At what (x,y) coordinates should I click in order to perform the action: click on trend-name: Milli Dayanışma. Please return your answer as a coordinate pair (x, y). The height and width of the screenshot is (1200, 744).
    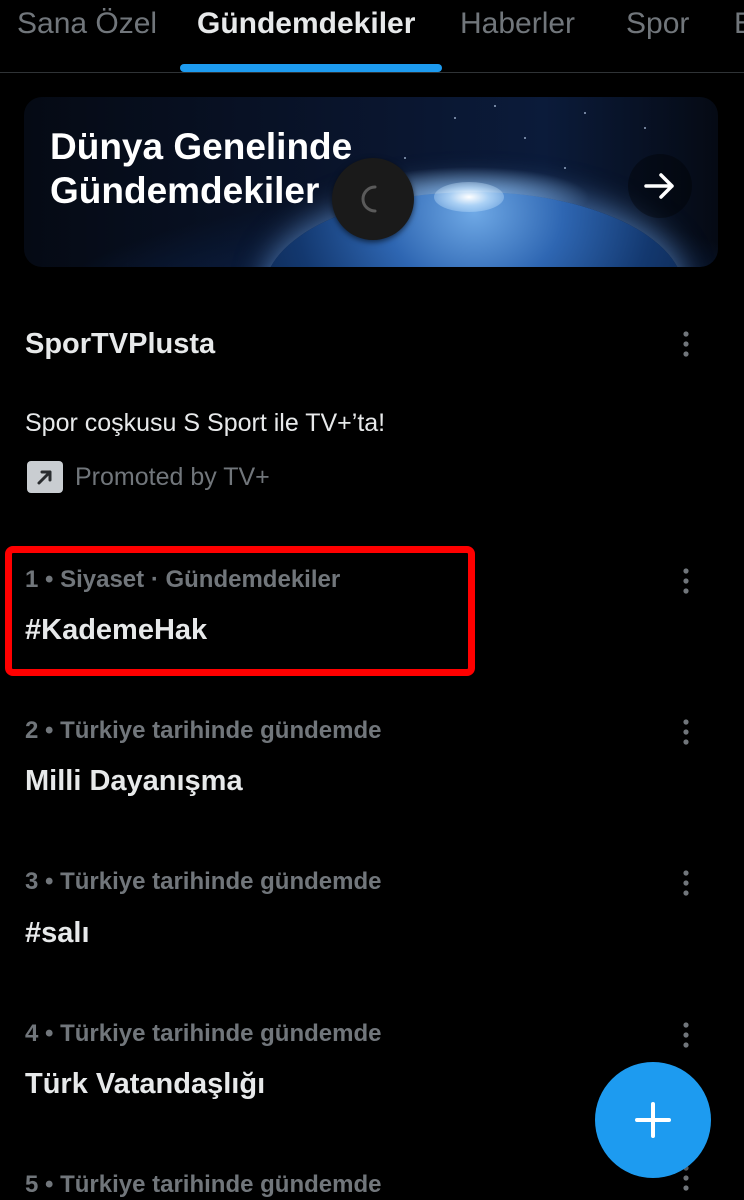
    Looking at the image, I should click on (134, 781).